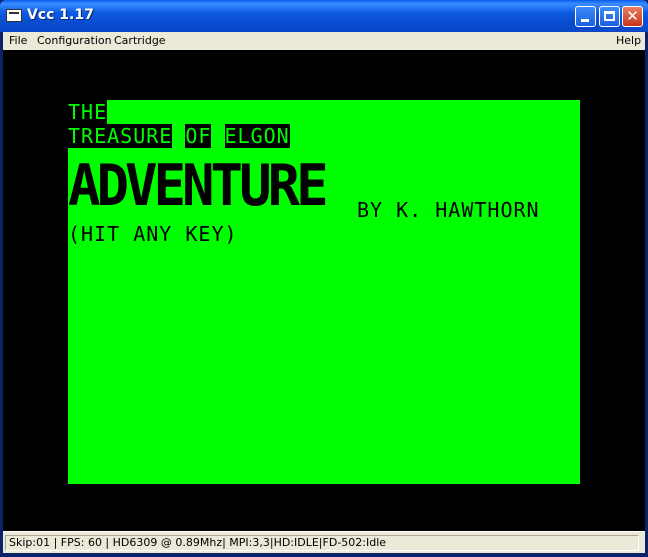  Describe the element at coordinates (60, 15) in the screenshot. I see `window-title: Vcc 1.17` at that location.